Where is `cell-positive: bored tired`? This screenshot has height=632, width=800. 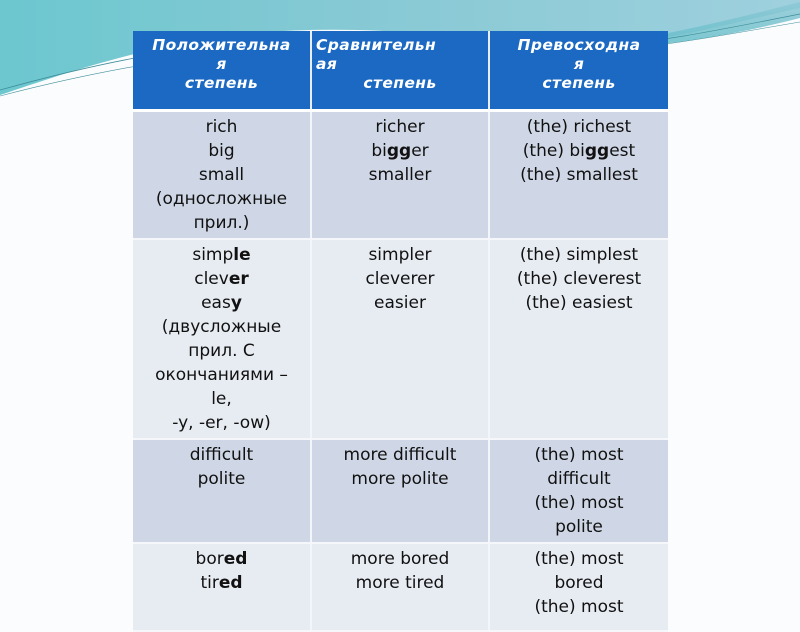
cell-positive: bored tired is located at coordinates (222, 587).